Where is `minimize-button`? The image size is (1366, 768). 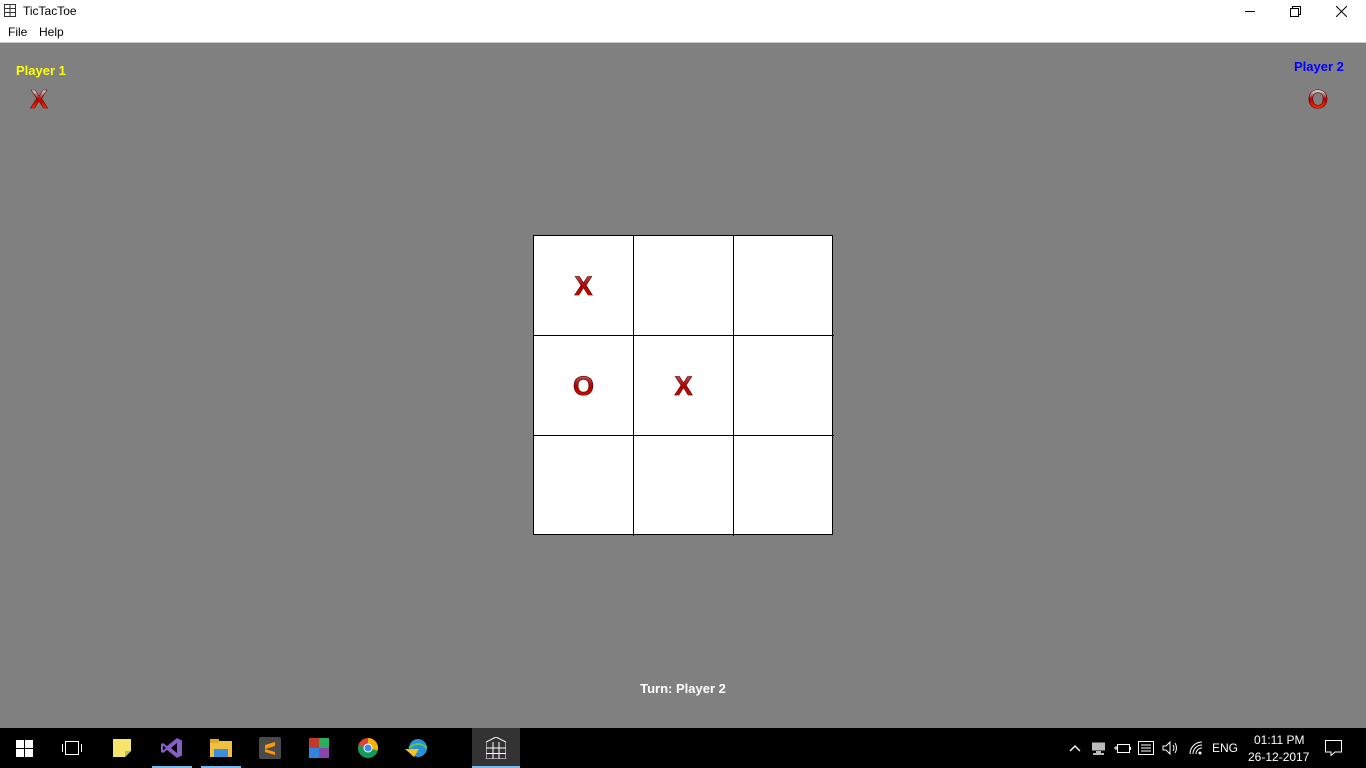 minimize-button is located at coordinates (1250, 11).